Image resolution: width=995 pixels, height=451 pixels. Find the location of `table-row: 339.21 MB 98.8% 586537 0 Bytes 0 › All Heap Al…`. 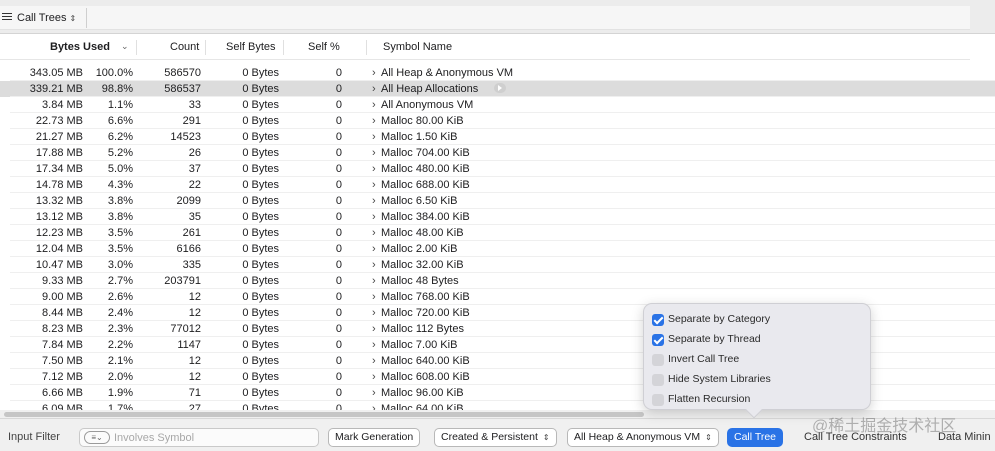

table-row: 339.21 MB 98.8% 586537 0 Bytes 0 › All Heap Al… is located at coordinates (497, 89).